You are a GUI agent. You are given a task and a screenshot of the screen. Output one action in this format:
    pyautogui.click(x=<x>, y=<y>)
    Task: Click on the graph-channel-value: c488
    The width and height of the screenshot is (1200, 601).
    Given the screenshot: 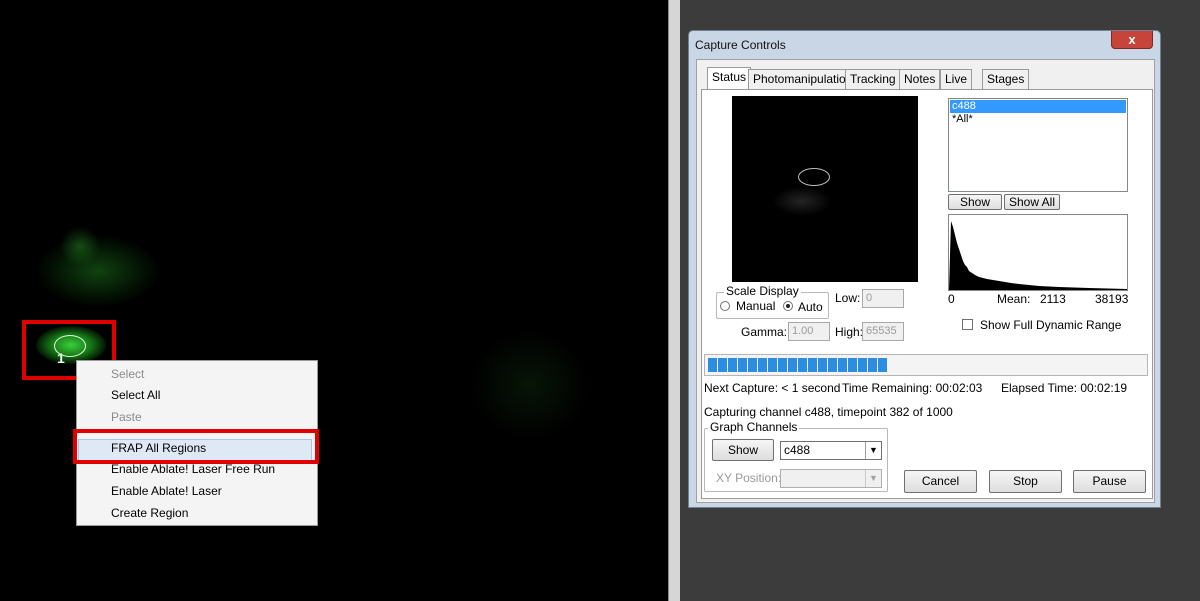 What is the action you would take?
    pyautogui.click(x=797, y=450)
    